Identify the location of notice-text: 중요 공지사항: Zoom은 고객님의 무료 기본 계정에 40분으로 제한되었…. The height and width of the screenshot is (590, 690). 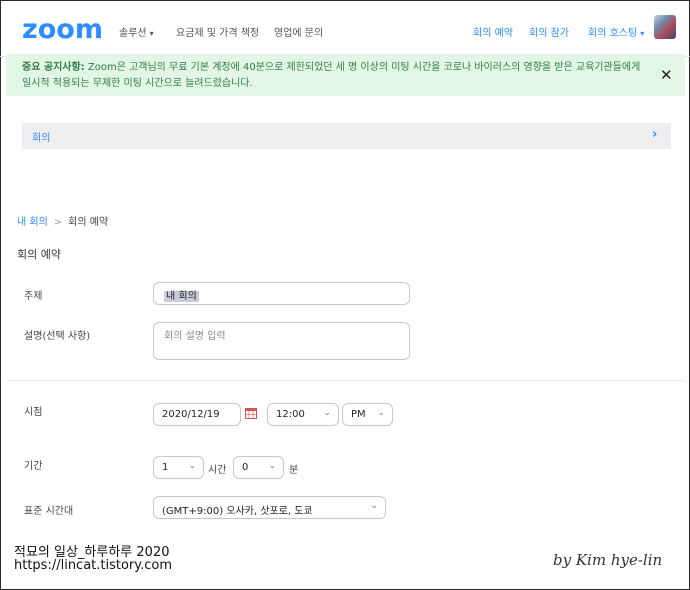
(337, 76).